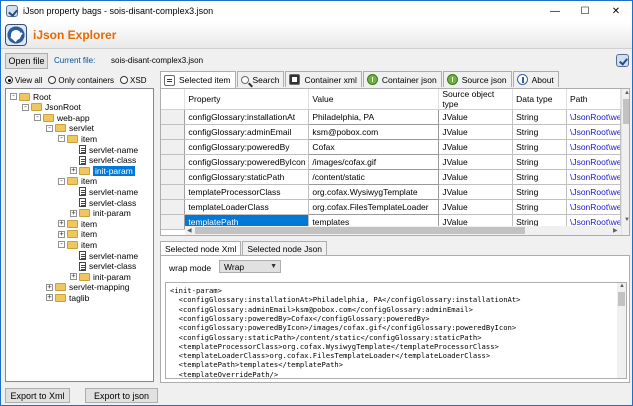  What do you see at coordinates (374, 132) in the screenshot?
I see `grid-cell-value: ksm@pobox.com` at bounding box center [374, 132].